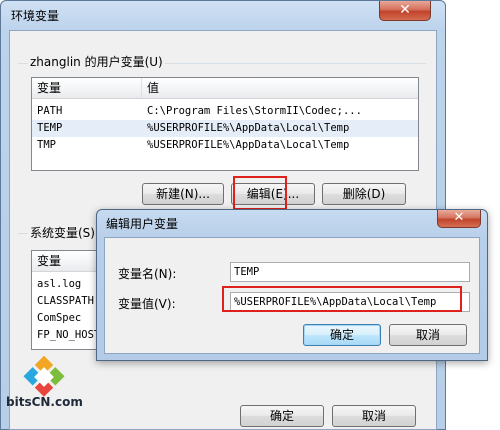  I want to click on cancel-button: 取消, so click(374, 416).